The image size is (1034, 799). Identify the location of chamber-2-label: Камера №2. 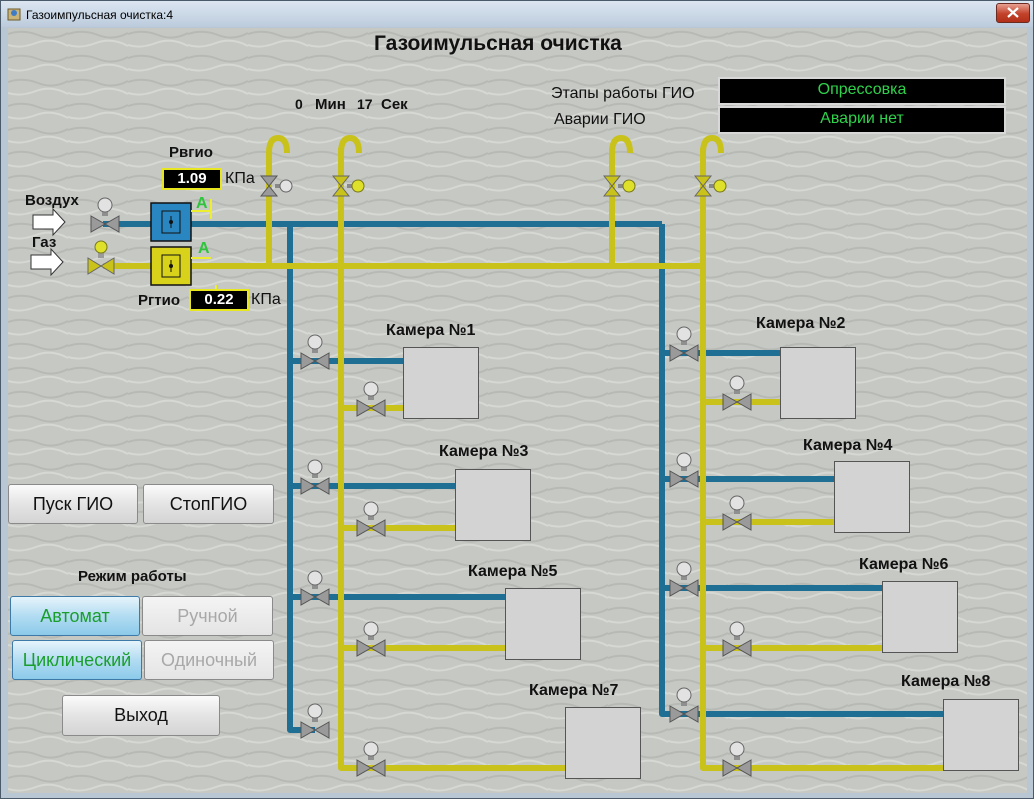
(801, 323).